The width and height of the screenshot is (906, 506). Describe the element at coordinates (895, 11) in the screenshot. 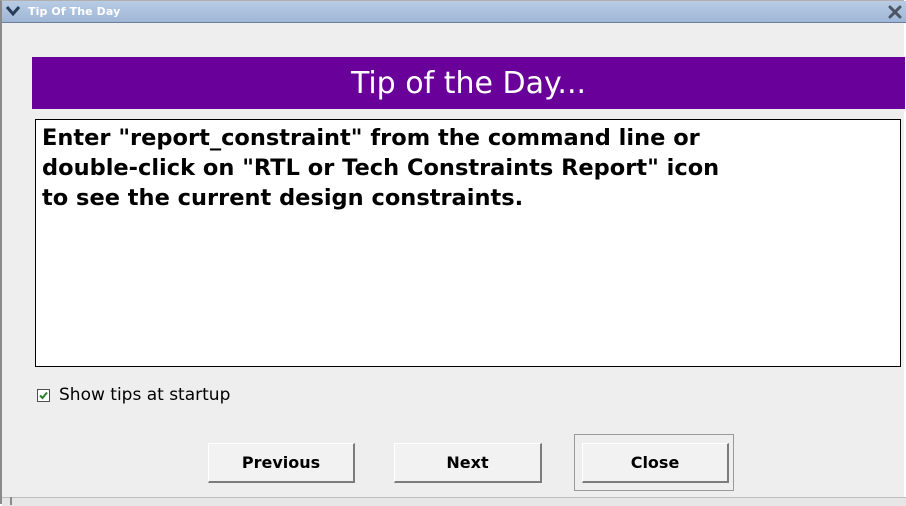

I see `close-icon` at that location.